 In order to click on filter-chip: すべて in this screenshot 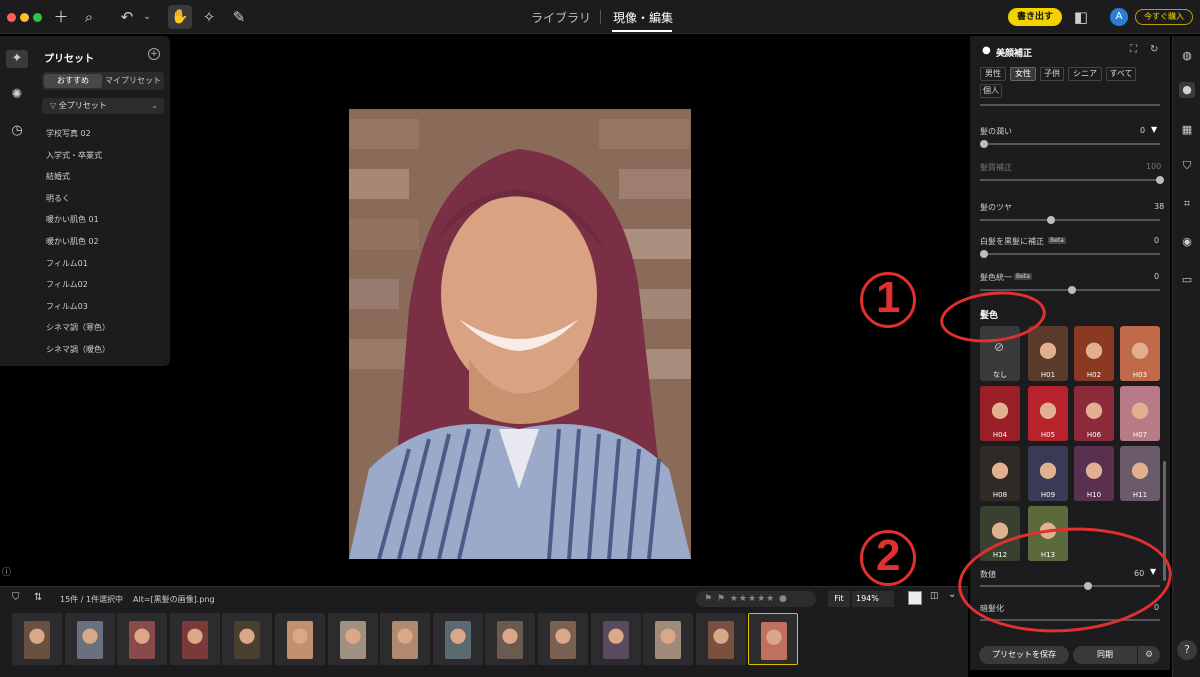, I will do `click(1121, 74)`.